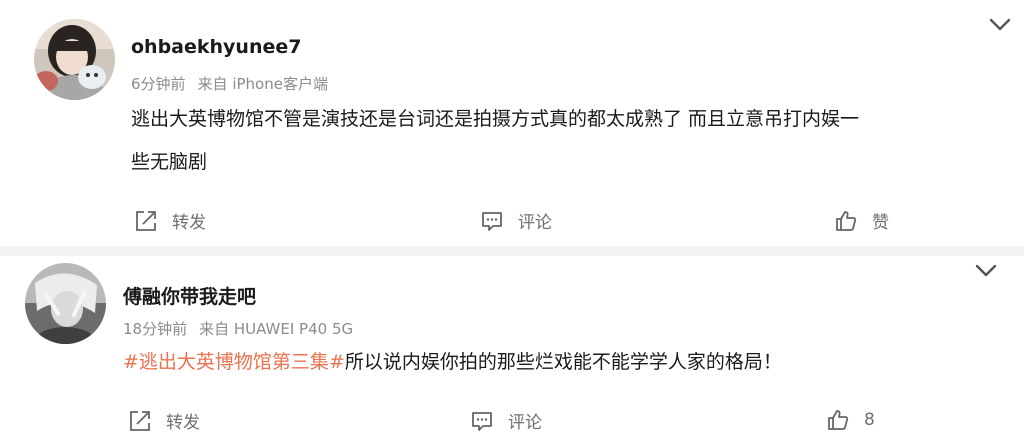 The height and width of the screenshot is (445, 1024). I want to click on post-source: 来自 iPhone客户端, so click(262, 84).